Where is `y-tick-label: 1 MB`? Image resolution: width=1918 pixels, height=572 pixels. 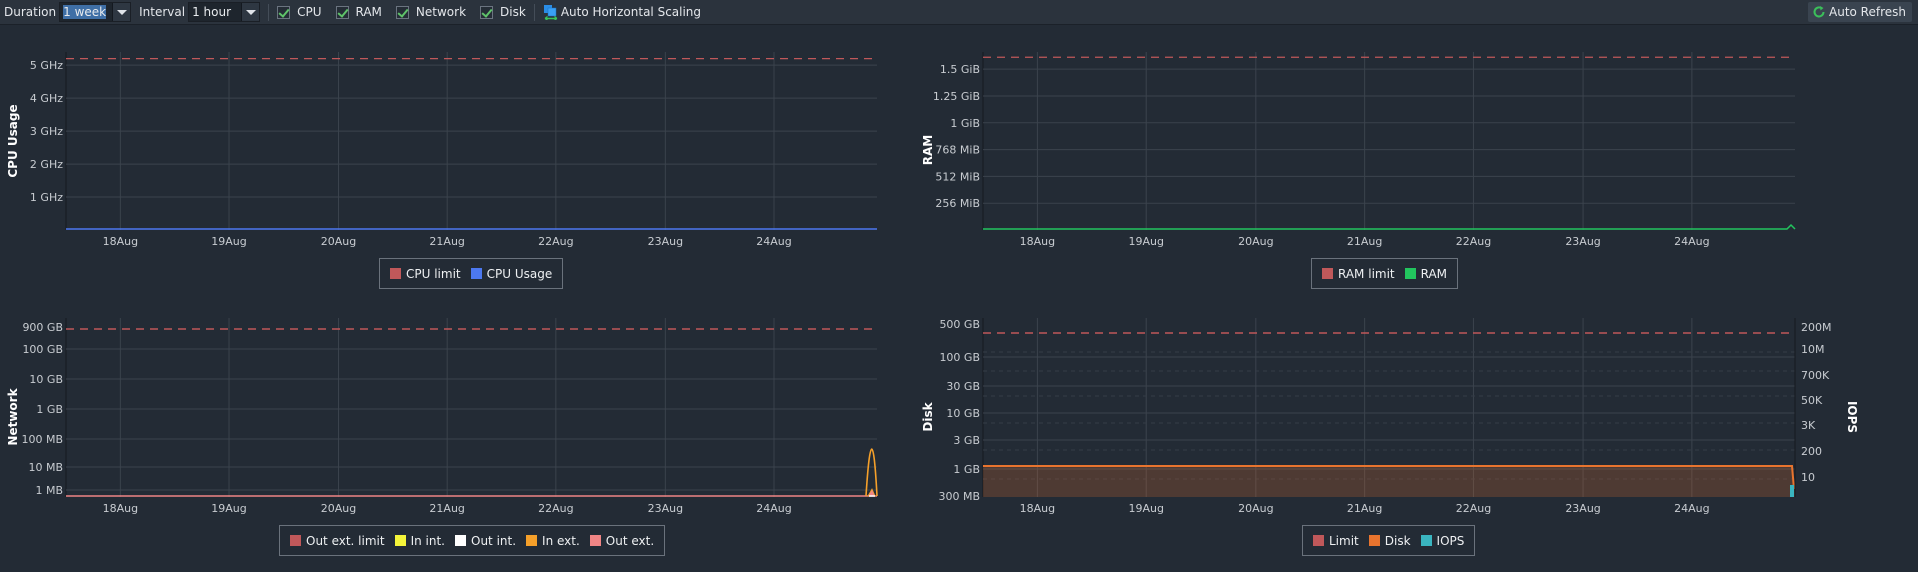
y-tick-label: 1 MB is located at coordinates (49, 490).